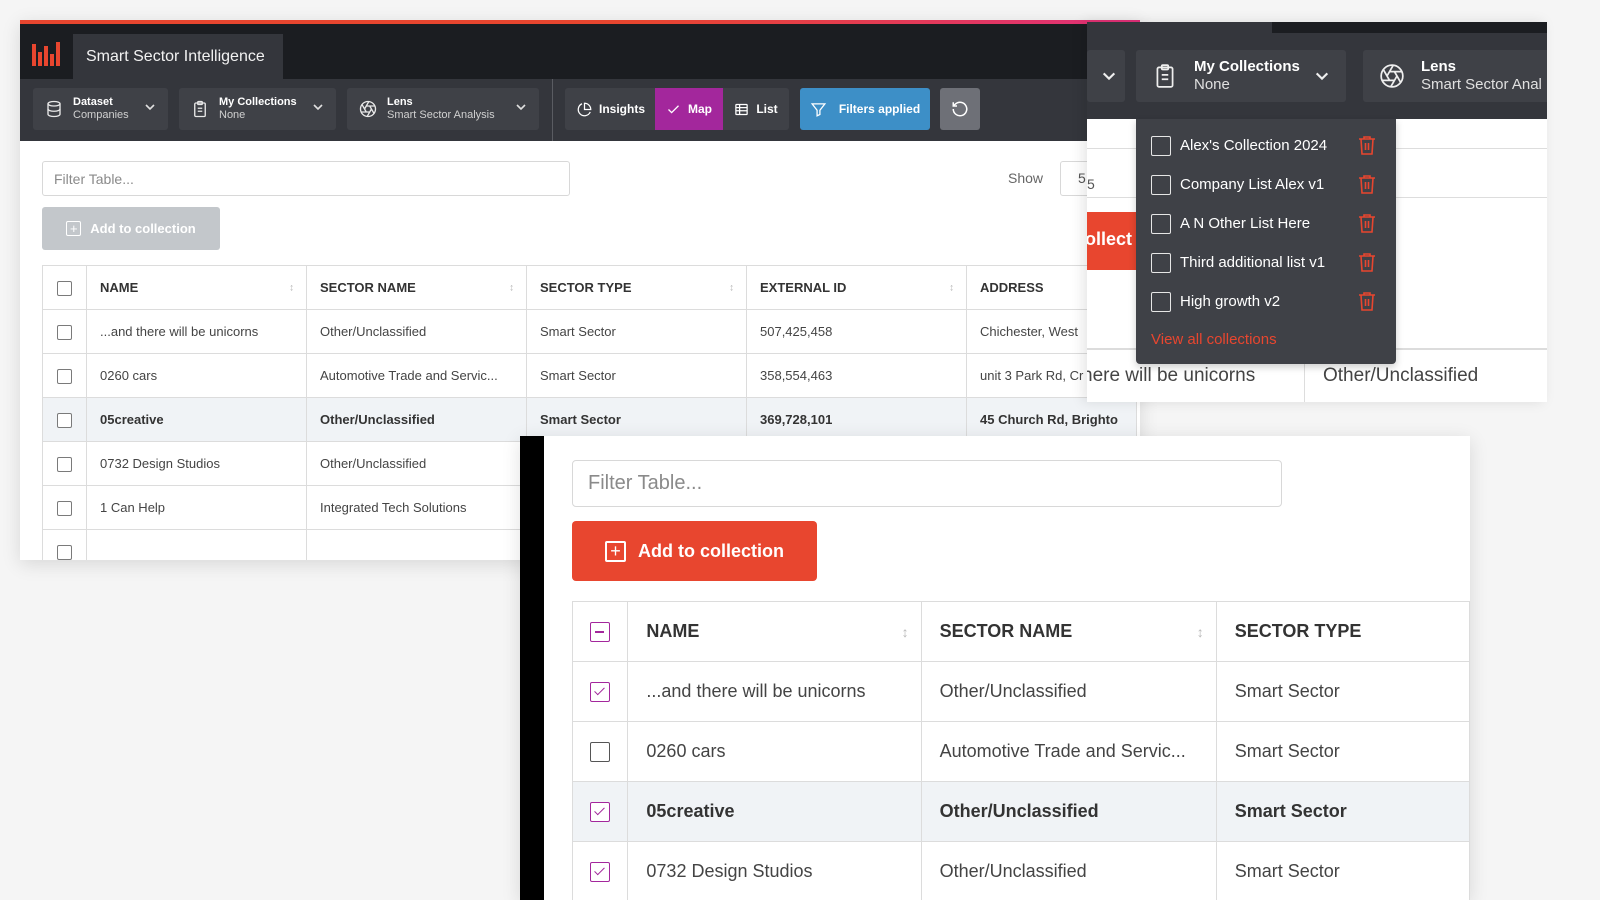 The image size is (1600, 900). What do you see at coordinates (143, 228) in the screenshot?
I see `add-to-collection-label: Add to collection` at bounding box center [143, 228].